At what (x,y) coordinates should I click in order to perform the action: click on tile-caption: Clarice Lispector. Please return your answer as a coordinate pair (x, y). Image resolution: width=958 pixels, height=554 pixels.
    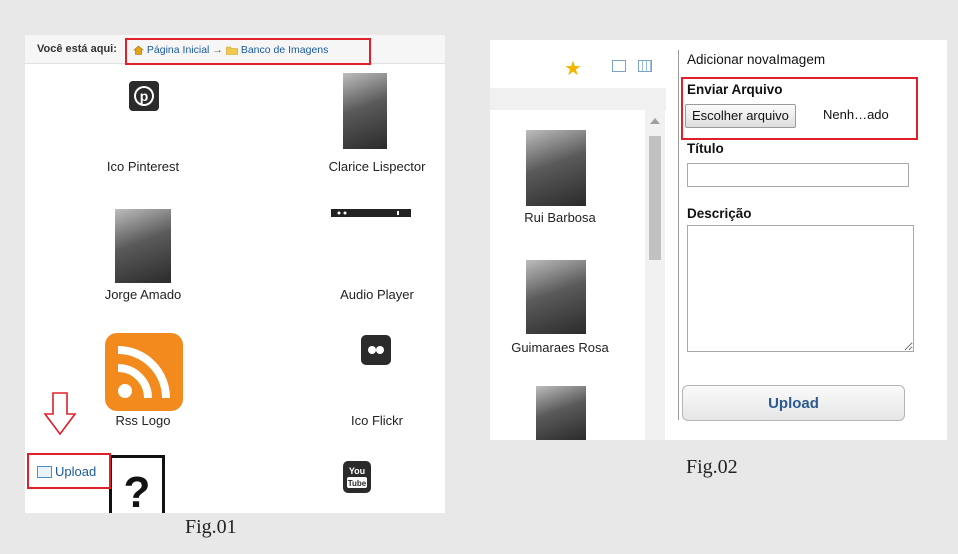
    Looking at the image, I should click on (377, 166).